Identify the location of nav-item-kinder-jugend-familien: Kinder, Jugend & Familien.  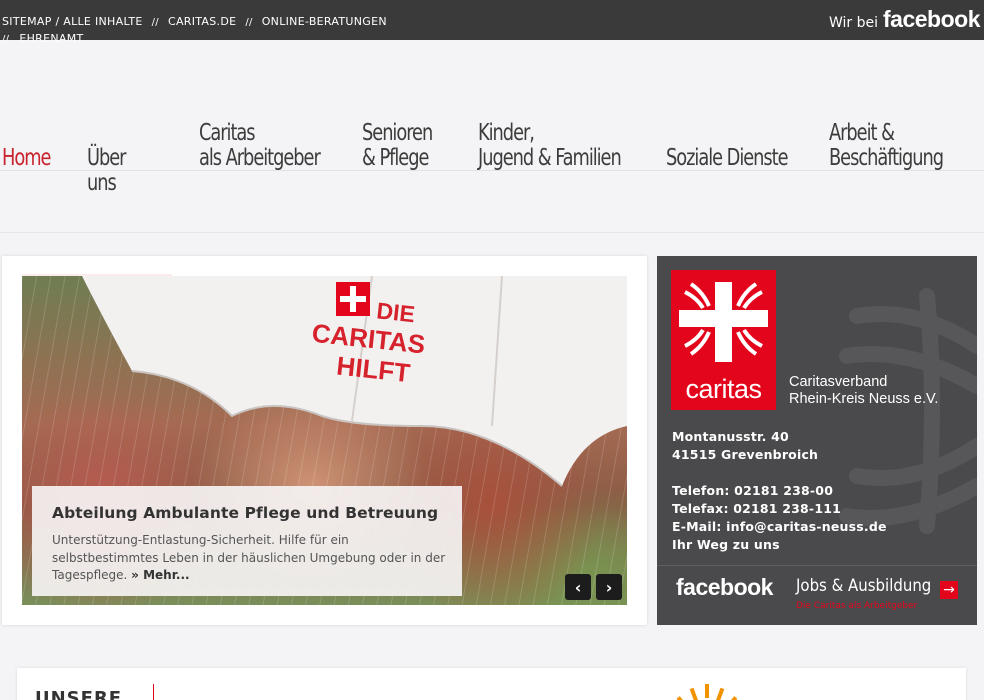
(550, 145).